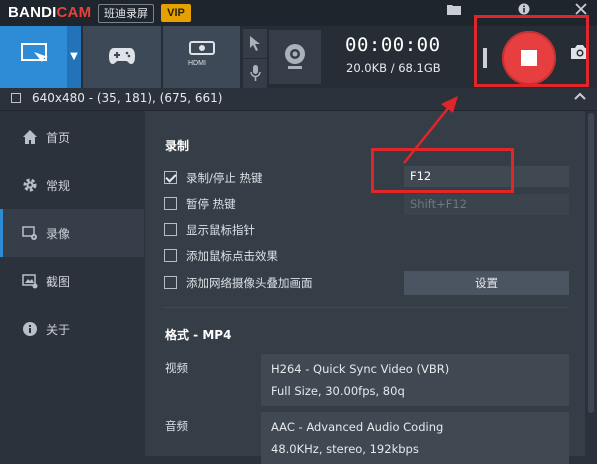 Image resolution: width=597 pixels, height=464 pixels. What do you see at coordinates (366, 307) in the screenshot?
I see `section-divider` at bounding box center [366, 307].